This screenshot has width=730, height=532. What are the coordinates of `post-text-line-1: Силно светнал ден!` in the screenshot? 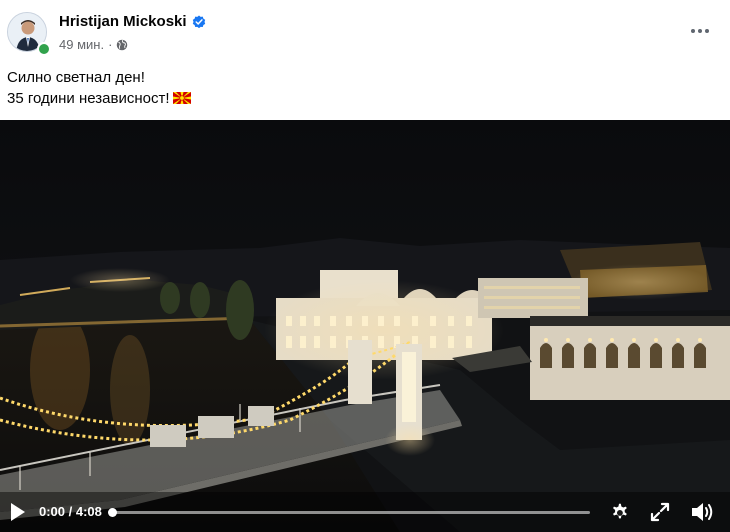 It's located at (76, 77).